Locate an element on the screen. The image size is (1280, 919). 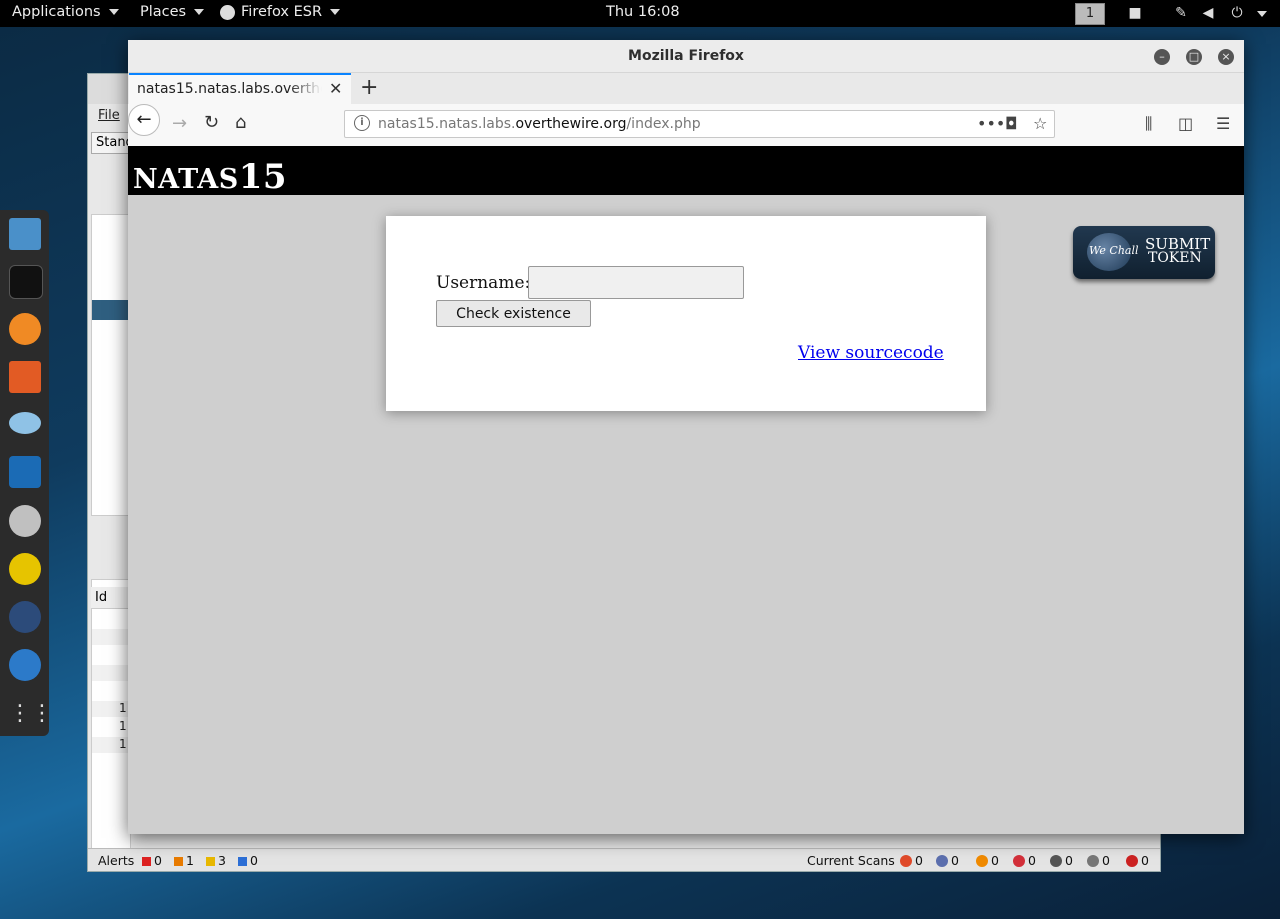
reload-icon: ↻ is located at coordinates (211, 122).